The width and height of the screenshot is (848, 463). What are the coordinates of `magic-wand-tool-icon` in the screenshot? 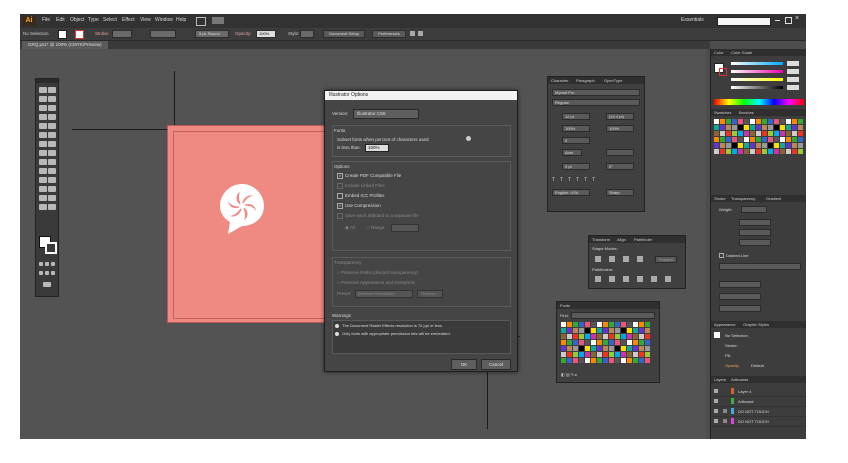 It's located at (43, 99).